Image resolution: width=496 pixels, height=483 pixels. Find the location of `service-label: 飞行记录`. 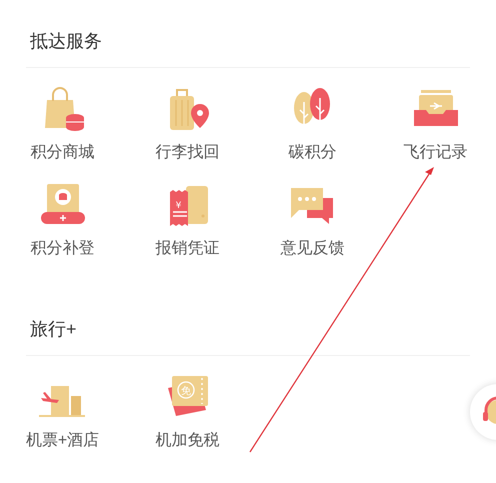

service-label: 飞行记录 is located at coordinates (436, 153).